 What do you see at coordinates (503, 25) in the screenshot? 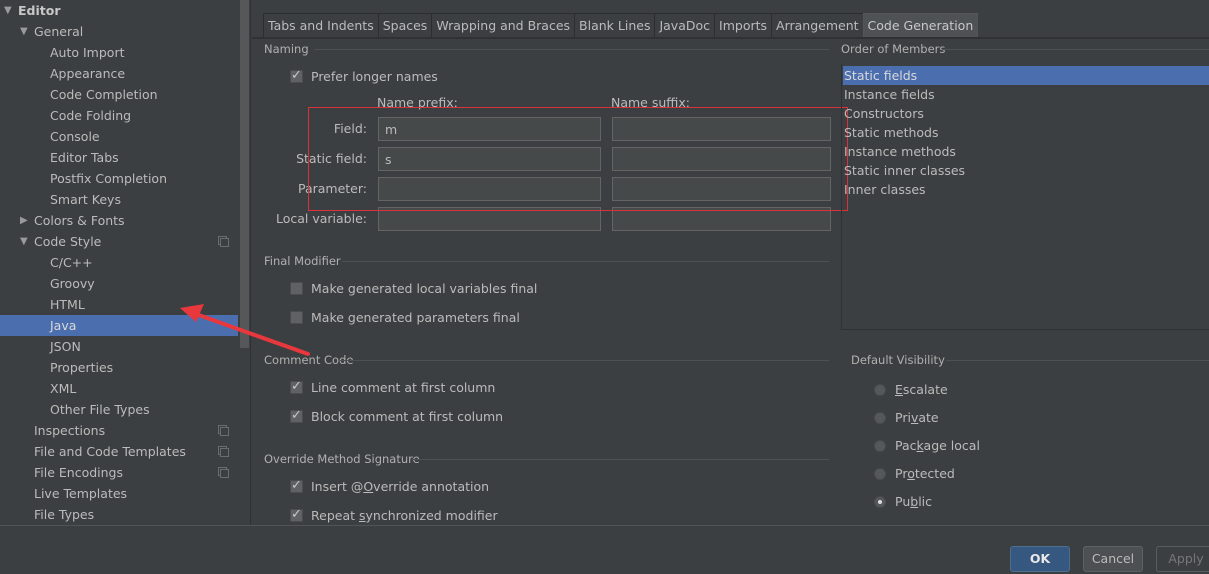
I see `tab-wrapping-and-braces: Wrapping and Braces` at bounding box center [503, 25].